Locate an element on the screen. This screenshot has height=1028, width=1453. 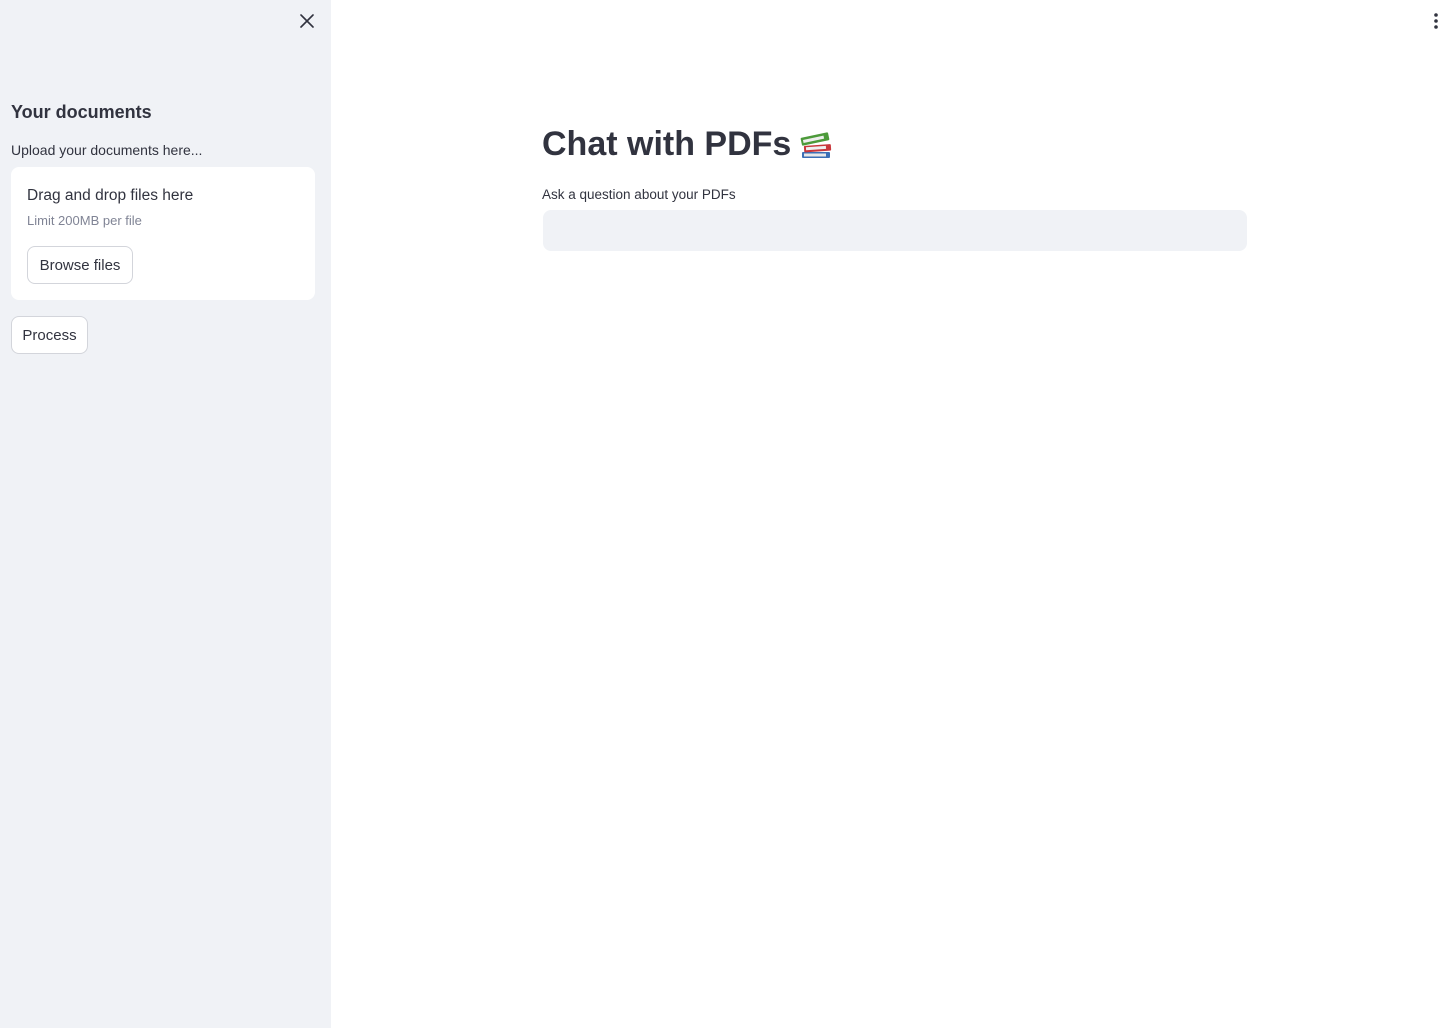
process-button: Process is located at coordinates (49, 335).